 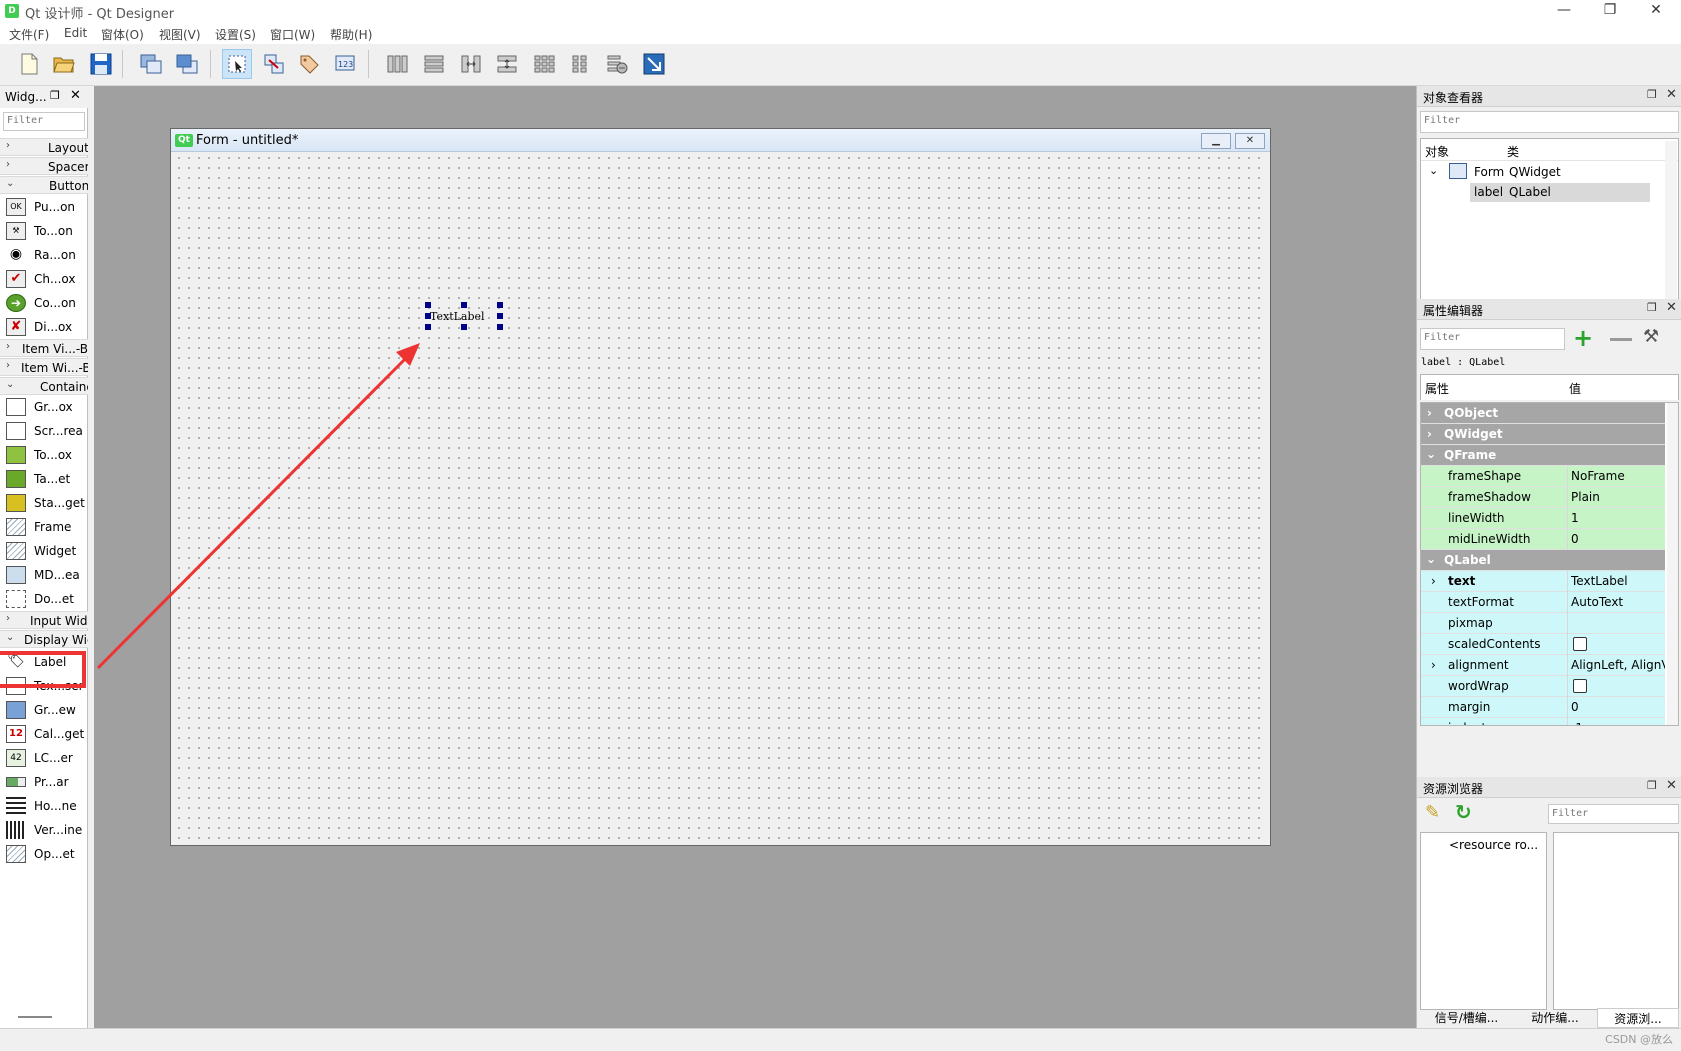 What do you see at coordinates (1580, 686) in the screenshot?
I see `wordWrap-checkbox` at bounding box center [1580, 686].